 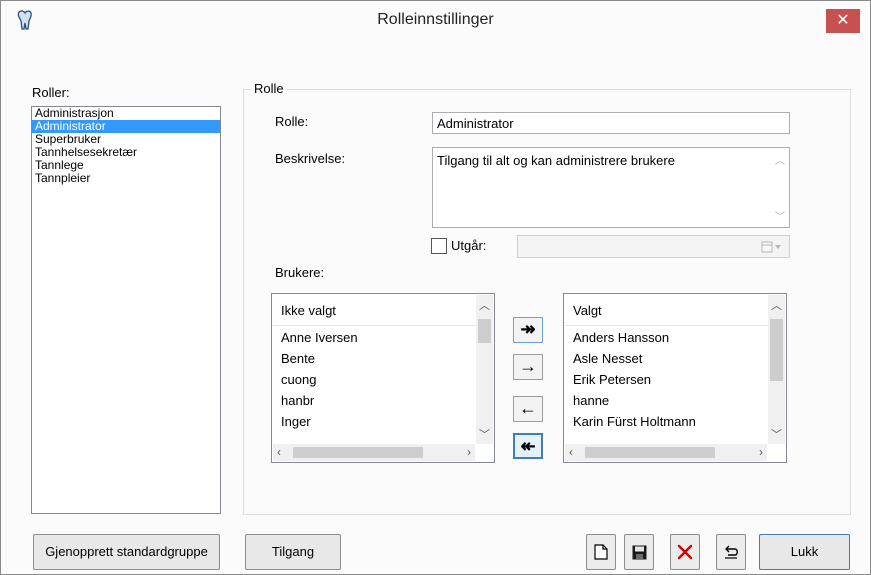 I want to click on selected-list-header: Valgt, so click(x=666, y=310).